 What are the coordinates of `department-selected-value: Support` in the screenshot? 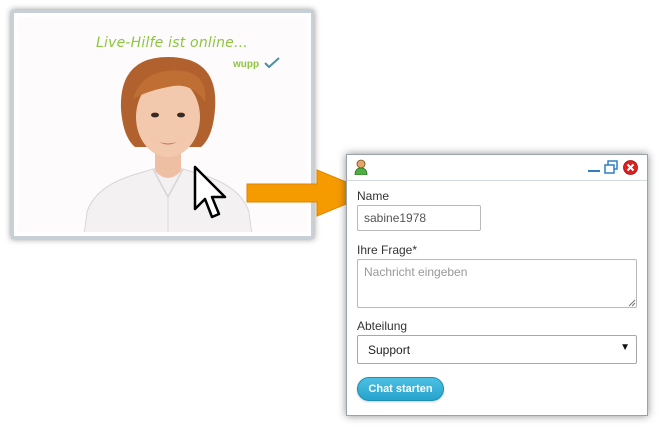 It's located at (389, 350).